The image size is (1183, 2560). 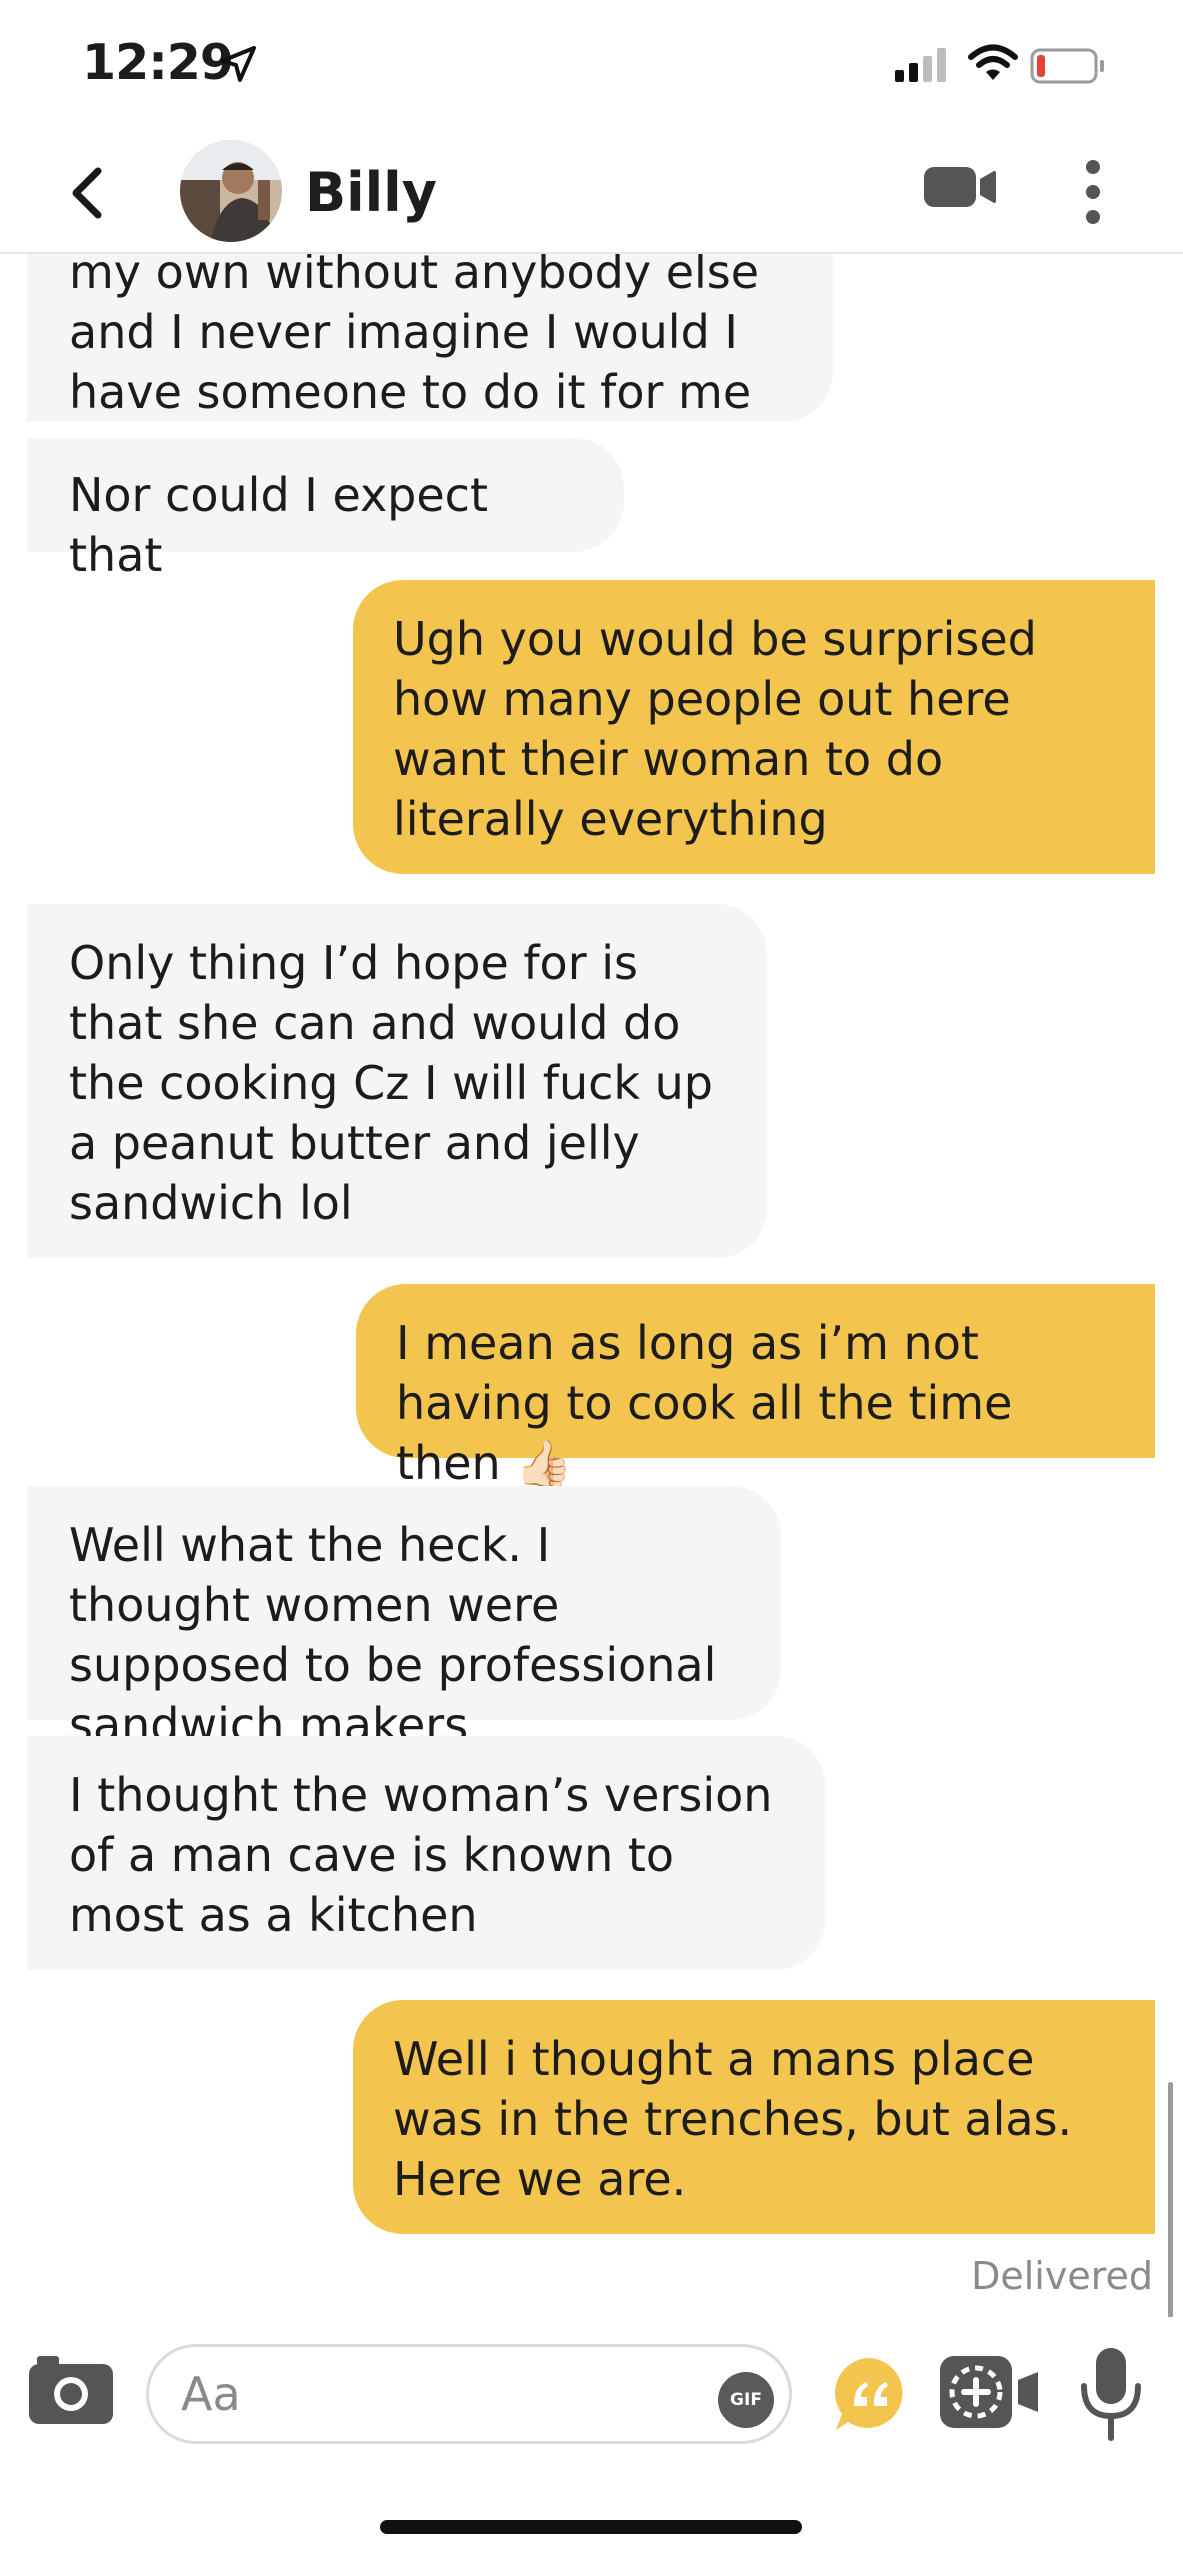 What do you see at coordinates (325, 510) in the screenshot?
I see `message-bubble-incoming: Nor could I expect that` at bounding box center [325, 510].